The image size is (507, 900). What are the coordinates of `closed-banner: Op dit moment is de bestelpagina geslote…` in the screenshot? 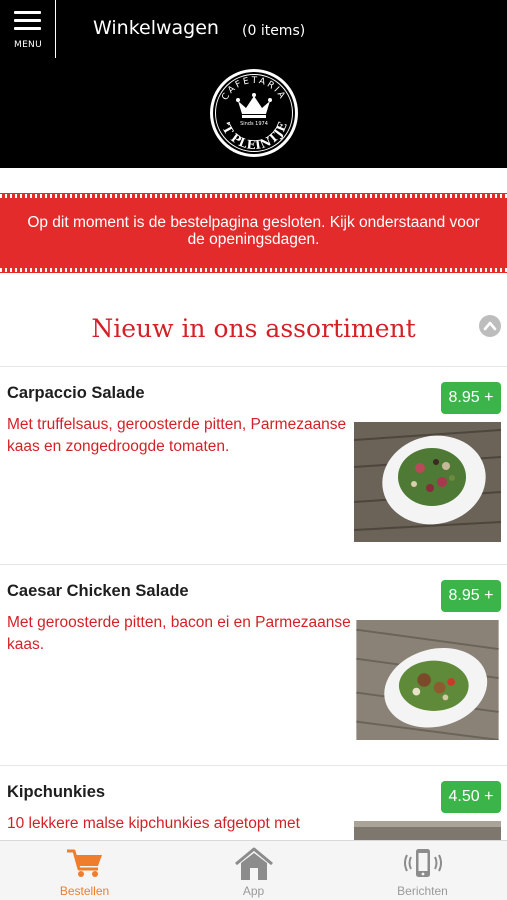 It's located at (253, 233).